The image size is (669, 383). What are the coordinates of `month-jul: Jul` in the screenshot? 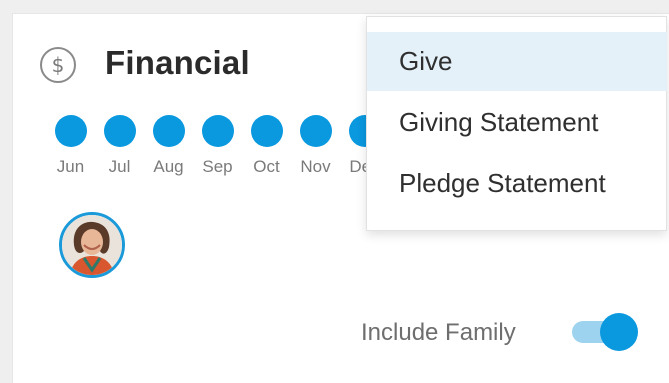 It's located at (119, 146).